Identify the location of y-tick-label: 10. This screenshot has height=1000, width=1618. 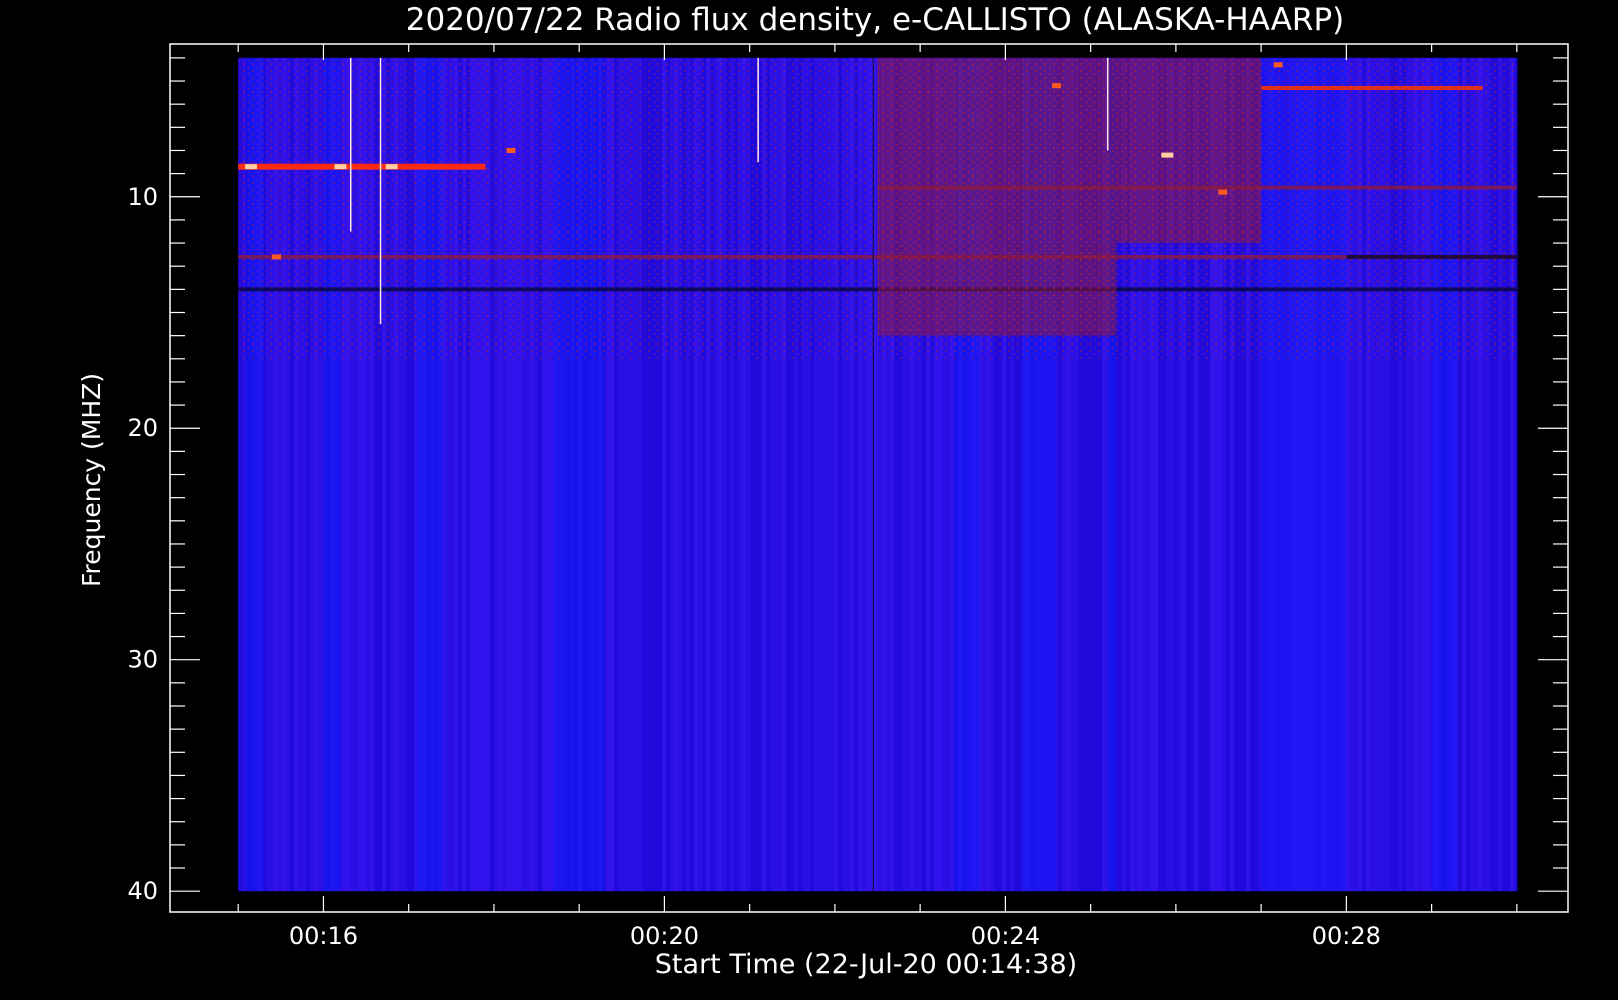
(142, 197).